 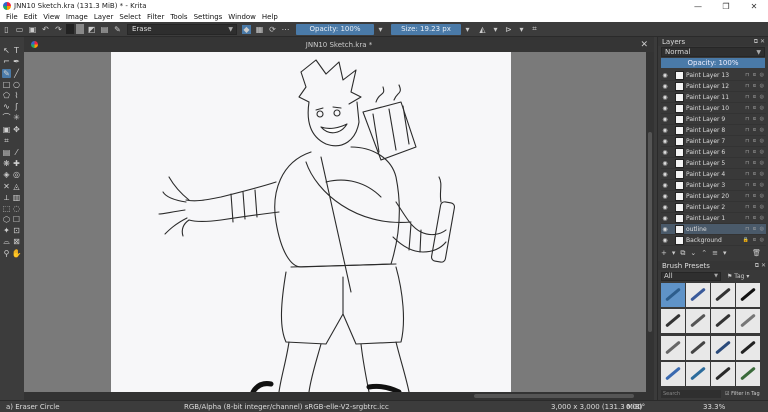 I want to click on opacity-menu-icon: ▾, so click(x=380, y=29).